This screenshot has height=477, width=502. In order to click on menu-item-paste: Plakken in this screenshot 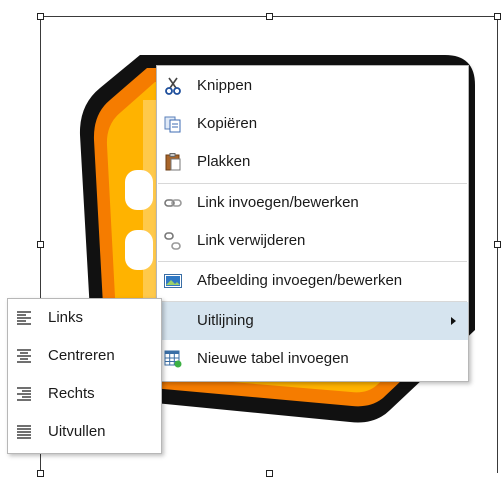, I will do `click(312, 162)`.